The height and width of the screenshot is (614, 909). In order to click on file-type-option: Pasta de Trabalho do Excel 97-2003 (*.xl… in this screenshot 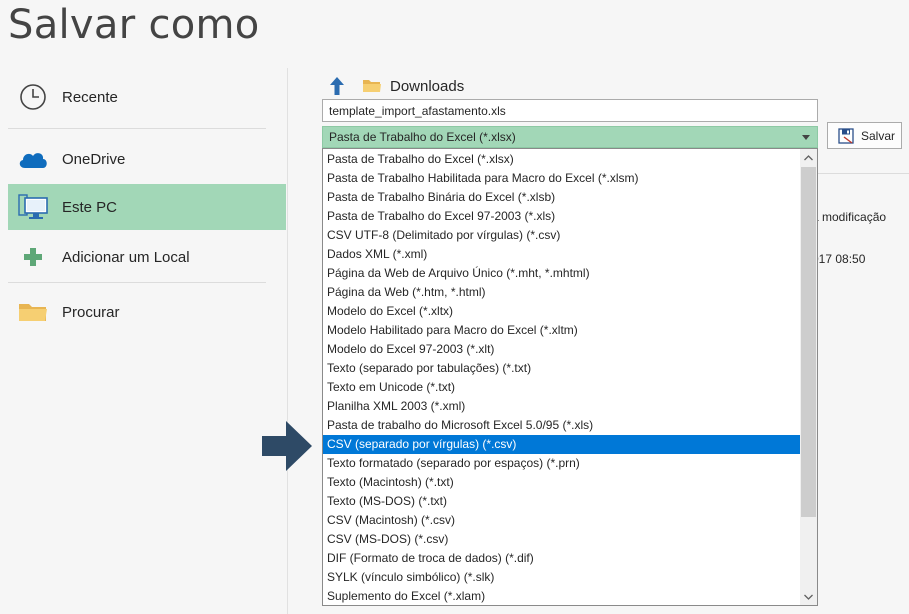, I will do `click(562, 216)`.